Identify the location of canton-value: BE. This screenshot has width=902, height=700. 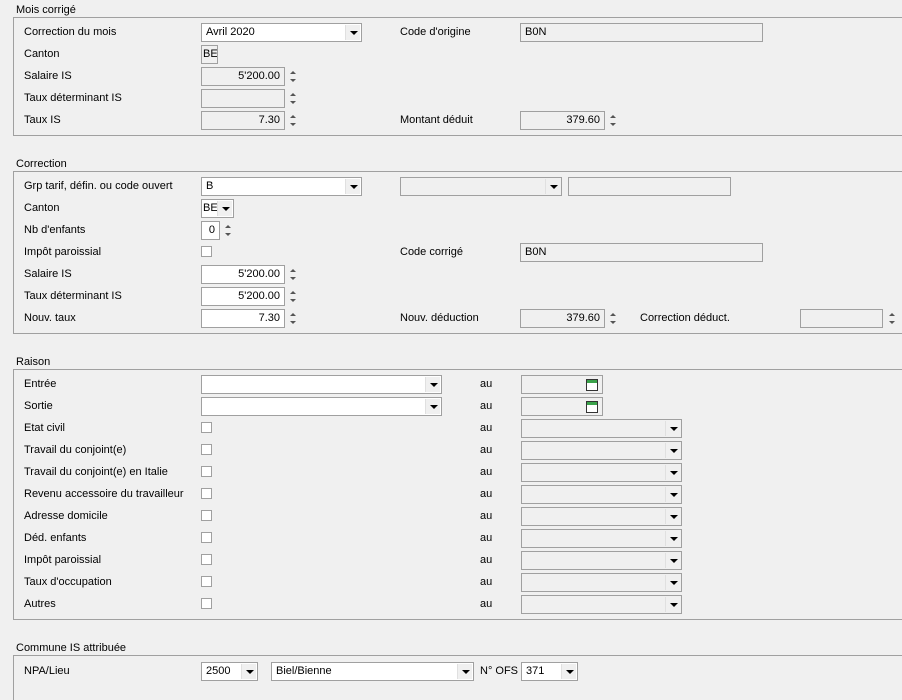
(210, 208).